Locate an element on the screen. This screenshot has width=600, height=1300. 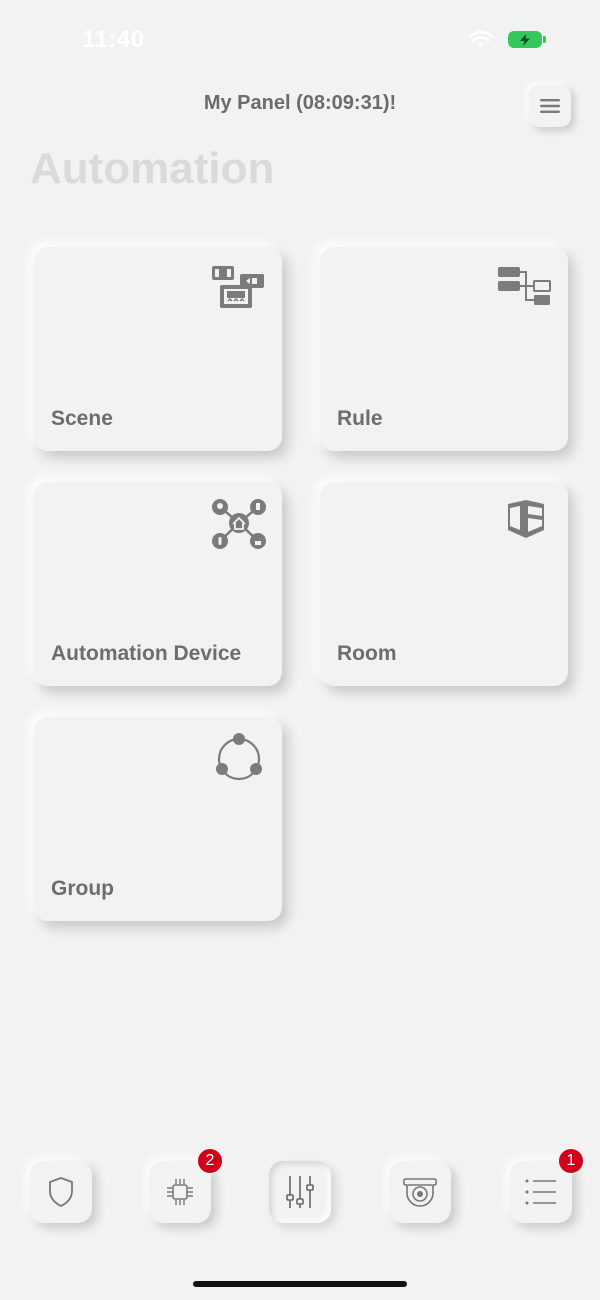
automation-device-card: Automation Device is located at coordinates (158, 584).